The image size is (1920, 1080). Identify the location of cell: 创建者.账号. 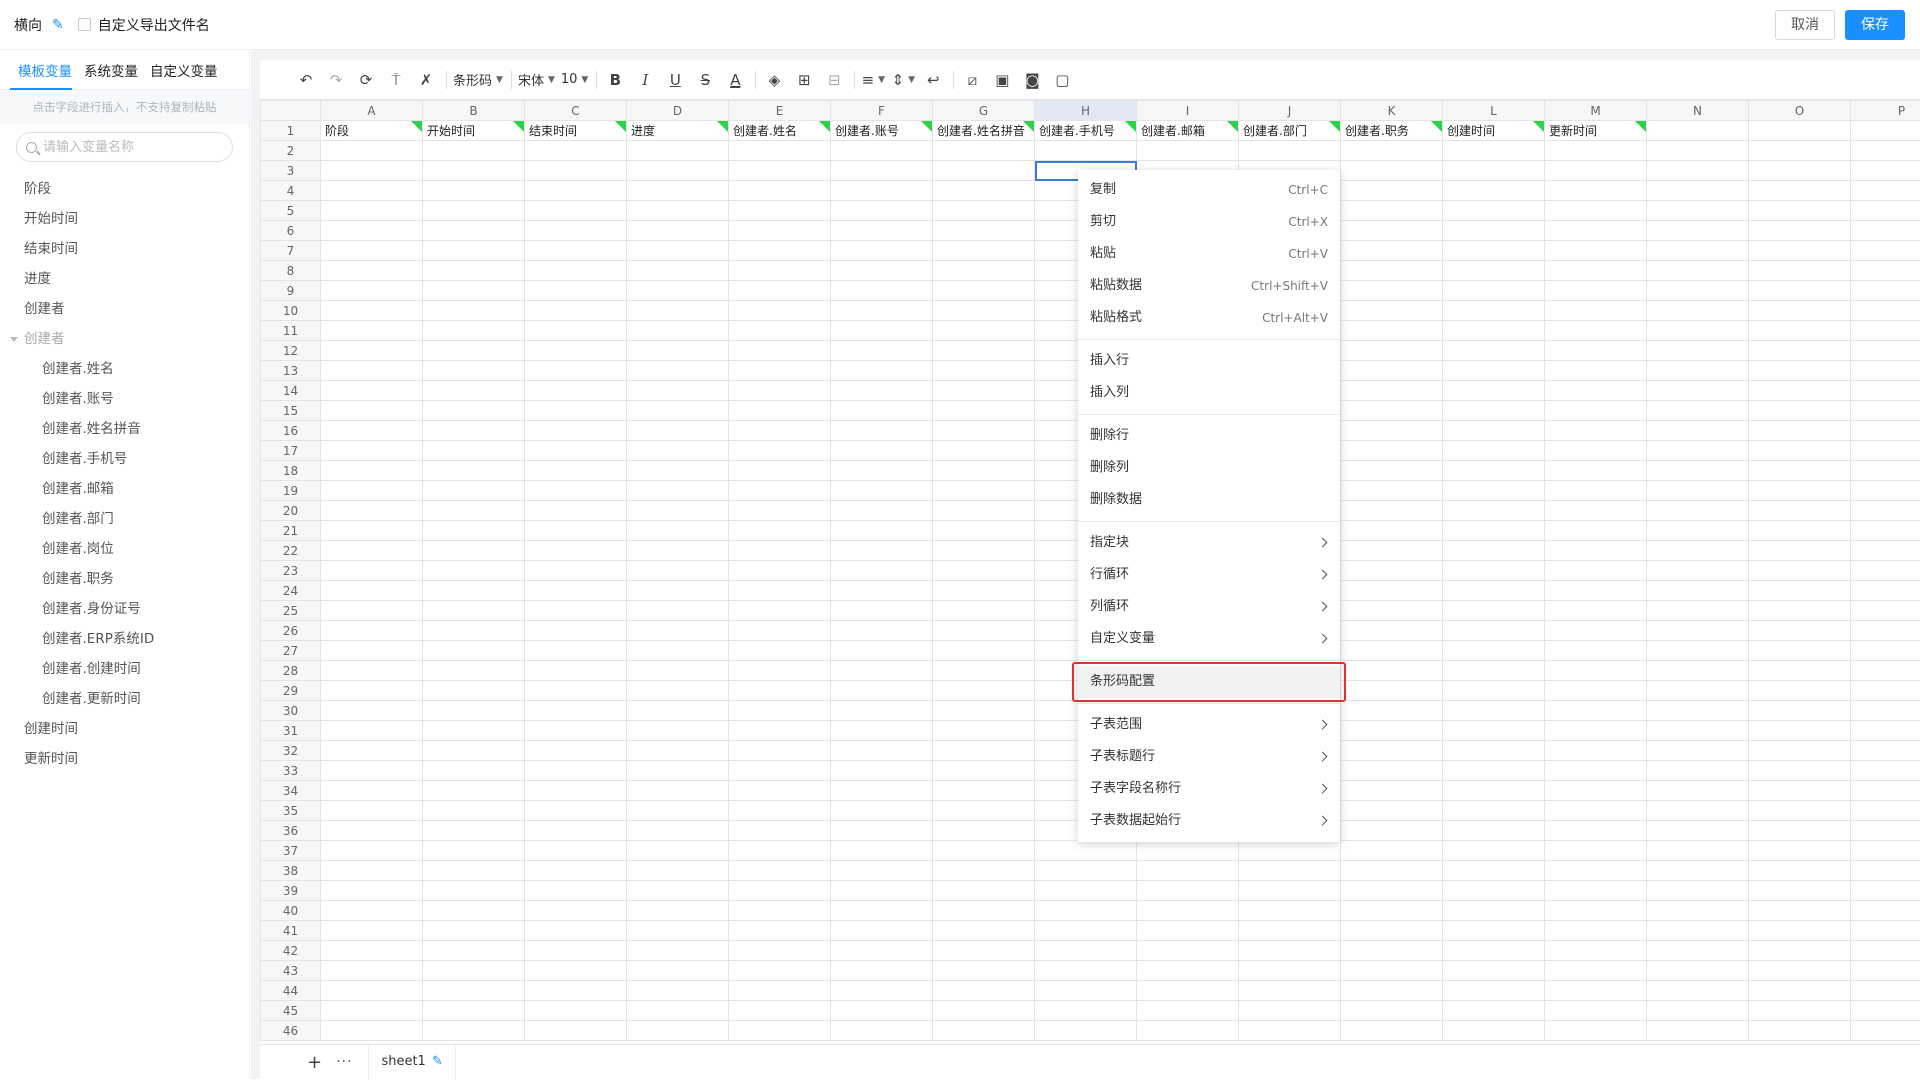
(882, 131).